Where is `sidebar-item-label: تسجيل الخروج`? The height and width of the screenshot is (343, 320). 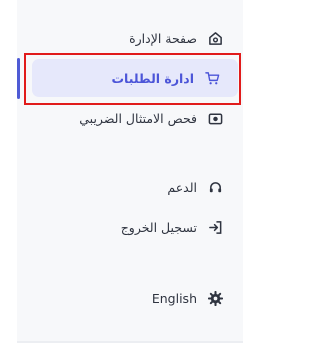 sidebar-item-label: تسجيل الخروج is located at coordinates (158, 227).